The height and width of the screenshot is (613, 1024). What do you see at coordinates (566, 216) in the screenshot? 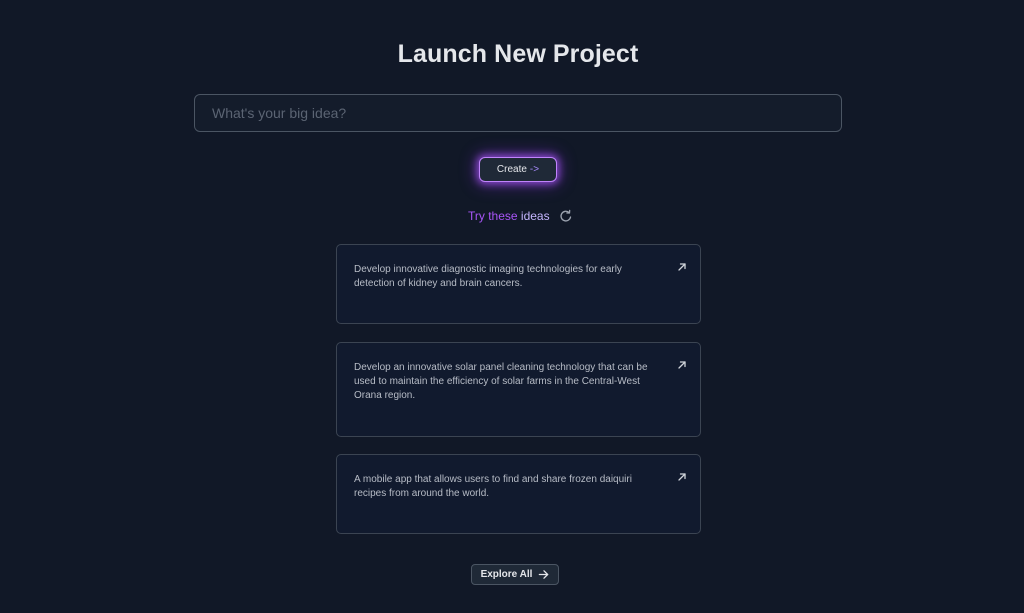
I see `refresh-icon` at bounding box center [566, 216].